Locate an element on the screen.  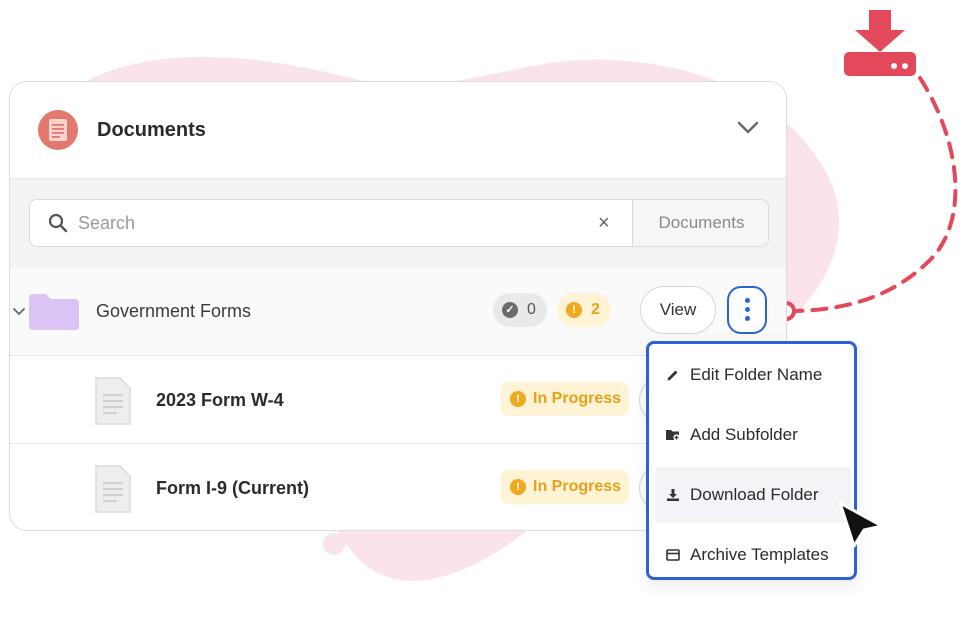
folder-icon is located at coordinates (54, 312).